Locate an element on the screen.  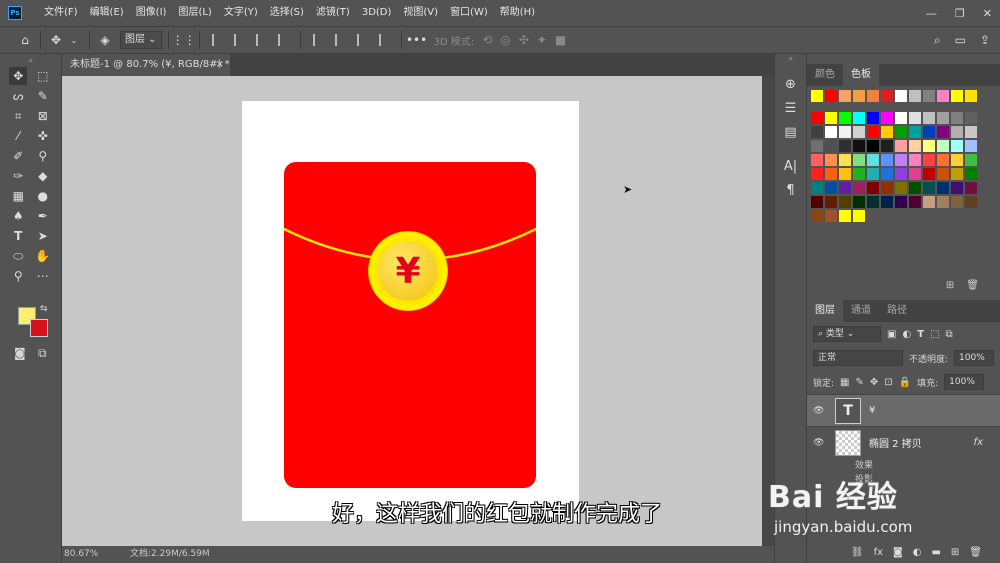
quick-select-tool-icon: ✎ is located at coordinates (43, 96).